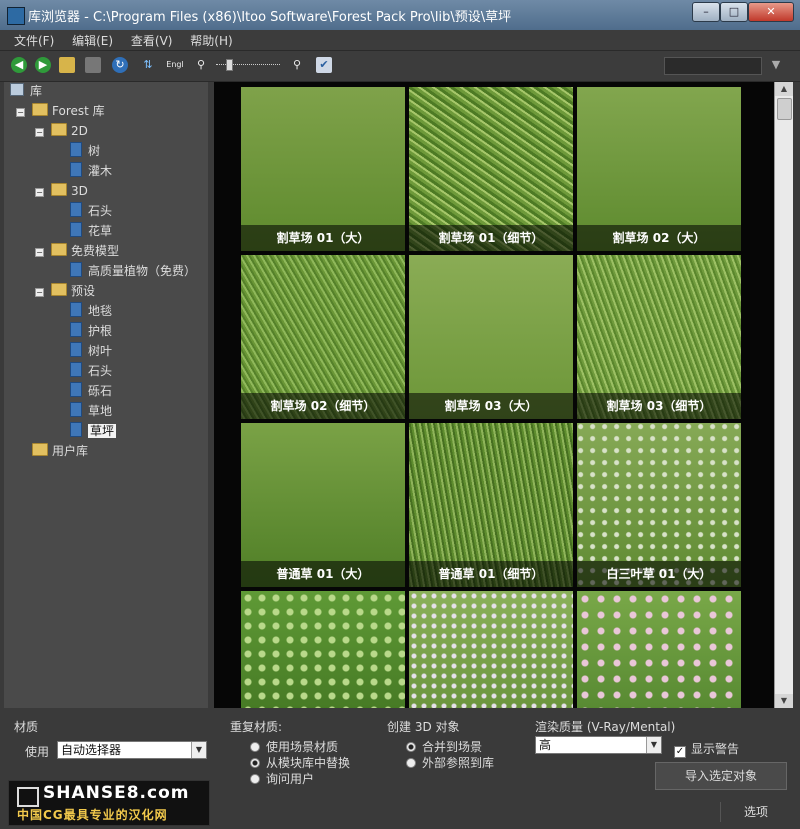  I want to click on thumbnail: 割草场 03（大）, so click(491, 337).